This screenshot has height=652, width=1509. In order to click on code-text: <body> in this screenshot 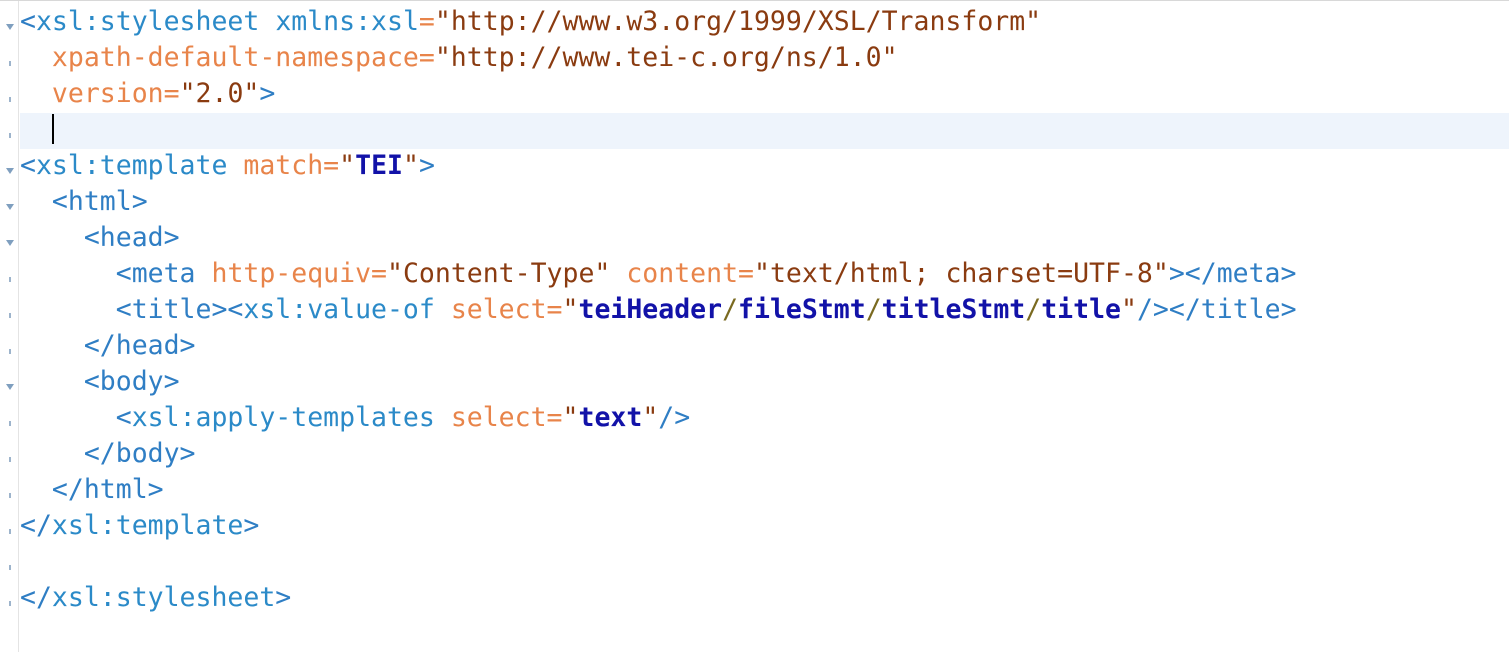, I will do `click(100, 382)`.